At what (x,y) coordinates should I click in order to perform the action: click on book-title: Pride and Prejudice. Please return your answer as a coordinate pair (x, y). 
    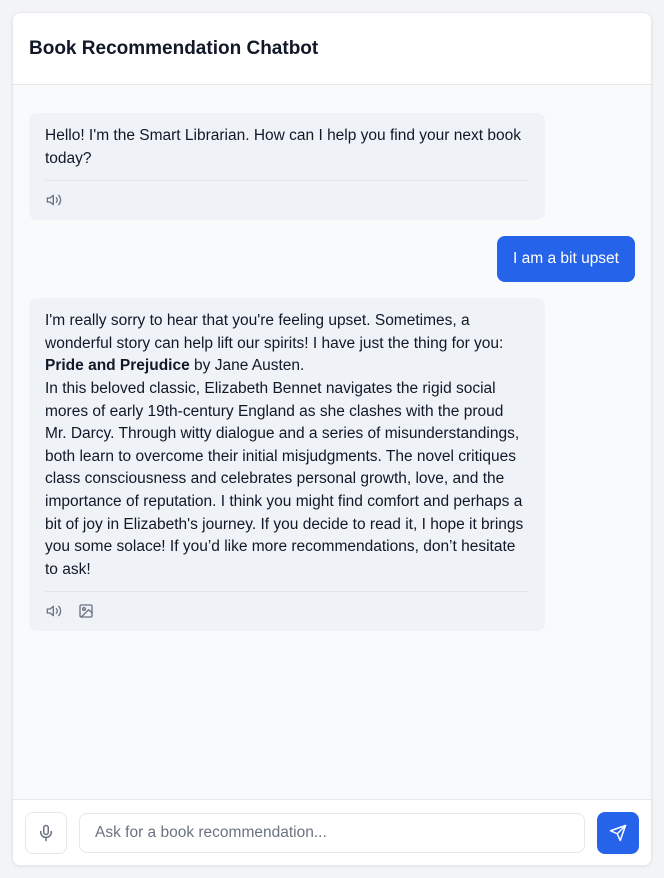
    Looking at the image, I should click on (117, 366).